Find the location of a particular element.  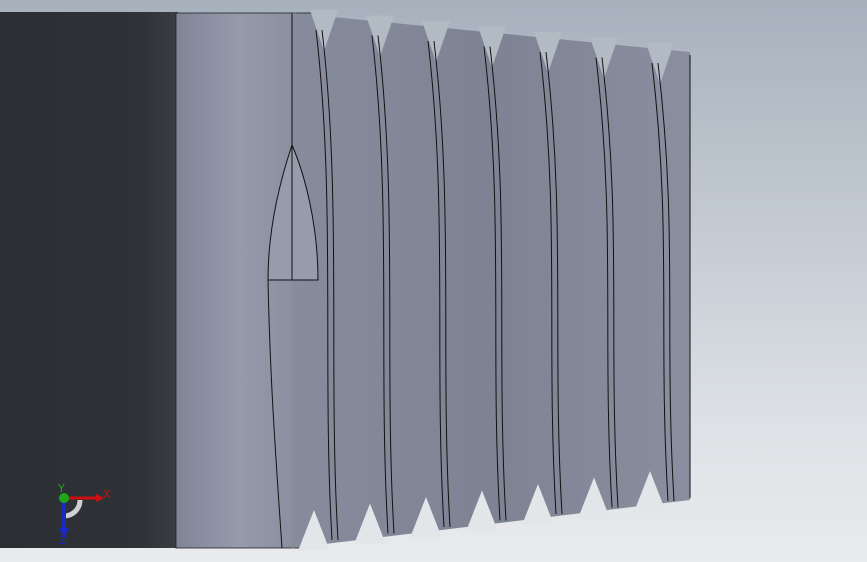

triad-arc is located at coordinates (73, 509).